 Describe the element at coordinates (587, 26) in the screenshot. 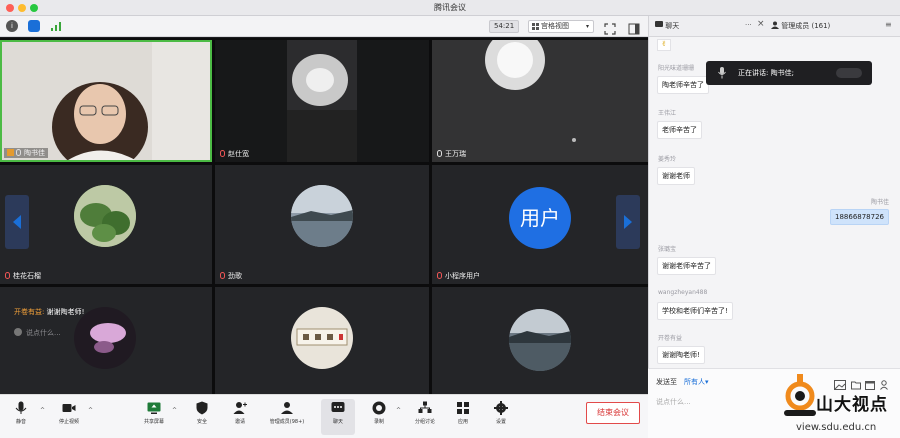

I see `chevron-down-icon: ▾` at that location.